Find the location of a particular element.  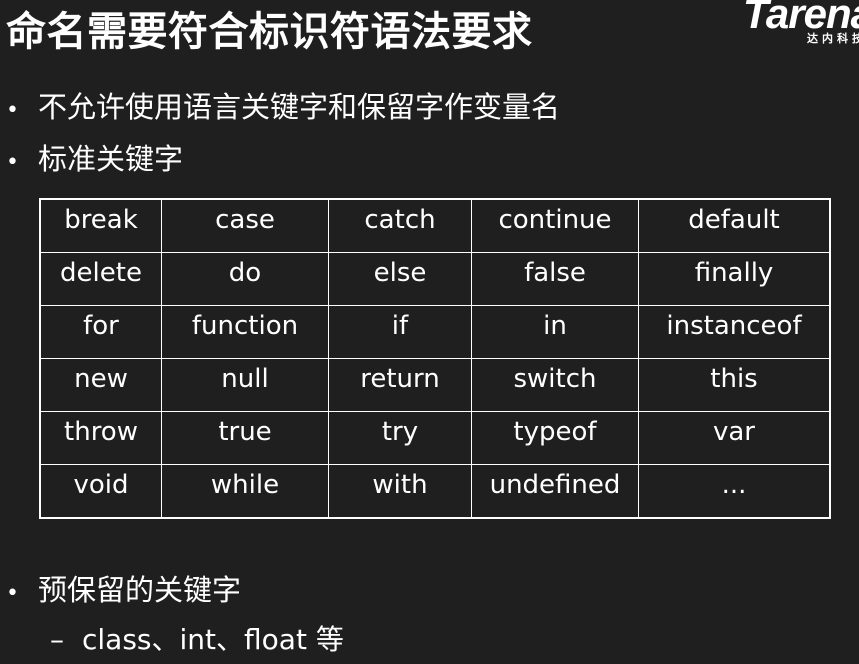

table-cell: catch is located at coordinates (400, 225).